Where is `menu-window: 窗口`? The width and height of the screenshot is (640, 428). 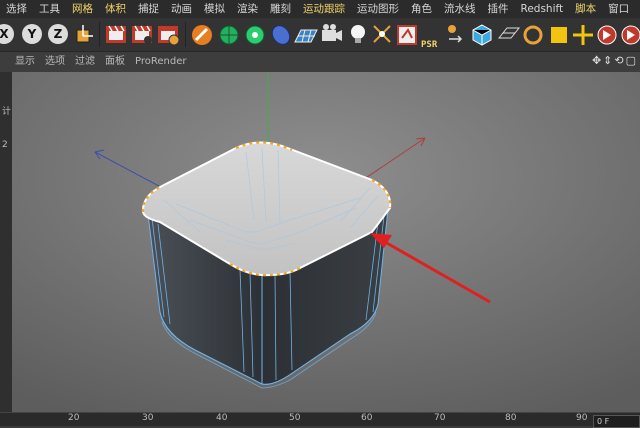 menu-window: 窗口 is located at coordinates (618, 9).